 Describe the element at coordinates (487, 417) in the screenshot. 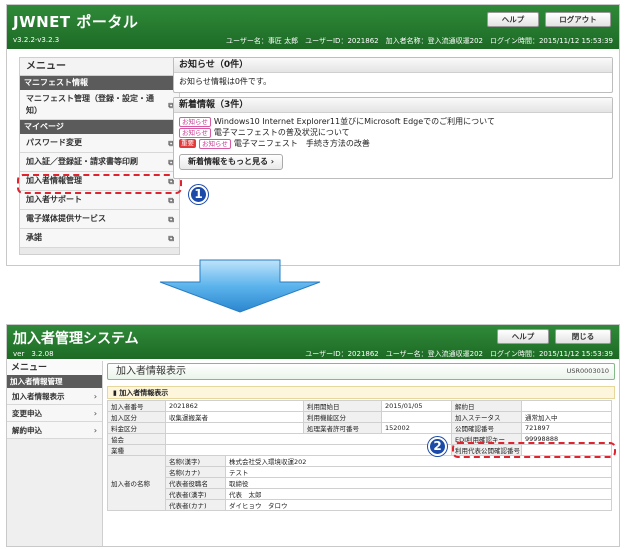

I see `table-cell: 加入ステータス` at that location.